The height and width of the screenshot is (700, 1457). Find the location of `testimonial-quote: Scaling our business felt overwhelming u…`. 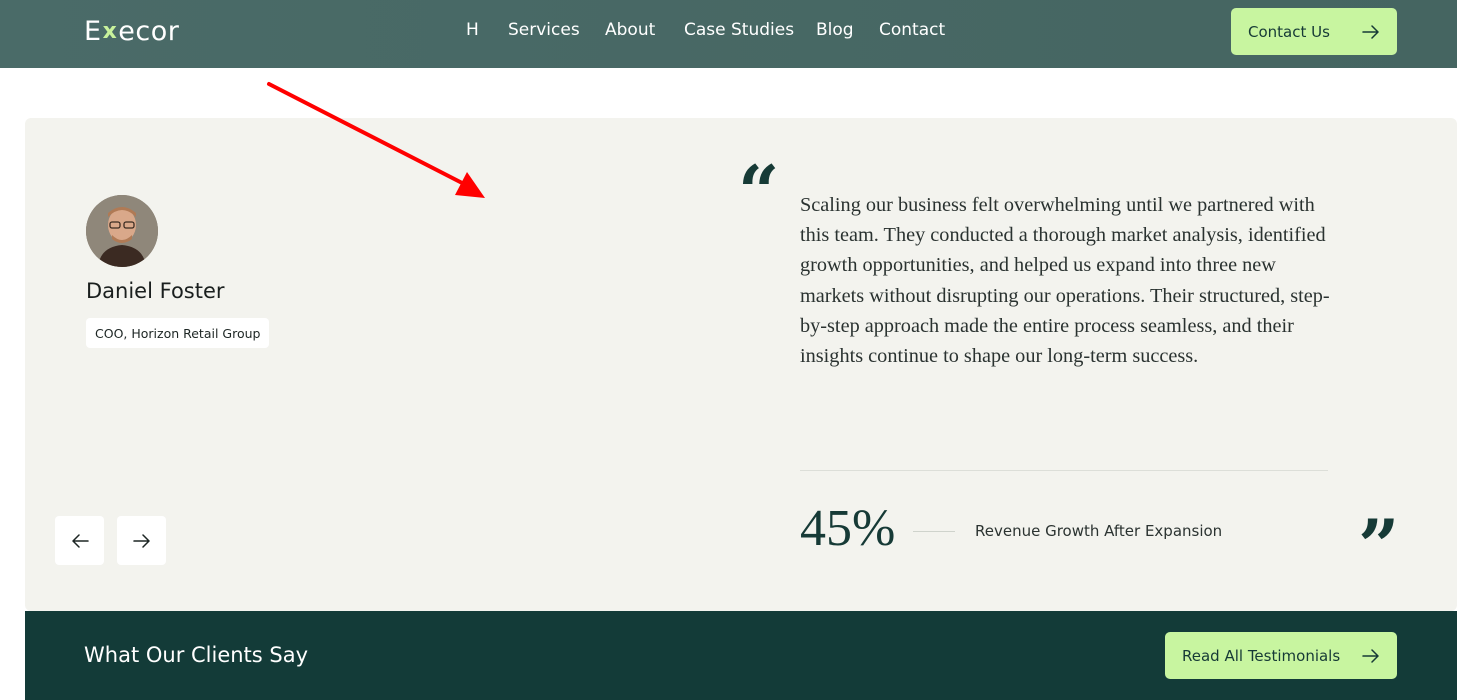

testimonial-quote: Scaling our business felt overwhelming u… is located at coordinates (1065, 281).